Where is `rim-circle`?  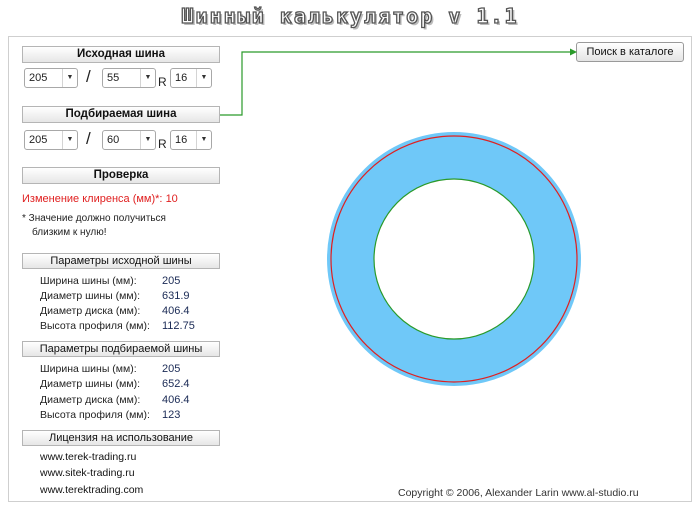 rim-circle is located at coordinates (454, 259).